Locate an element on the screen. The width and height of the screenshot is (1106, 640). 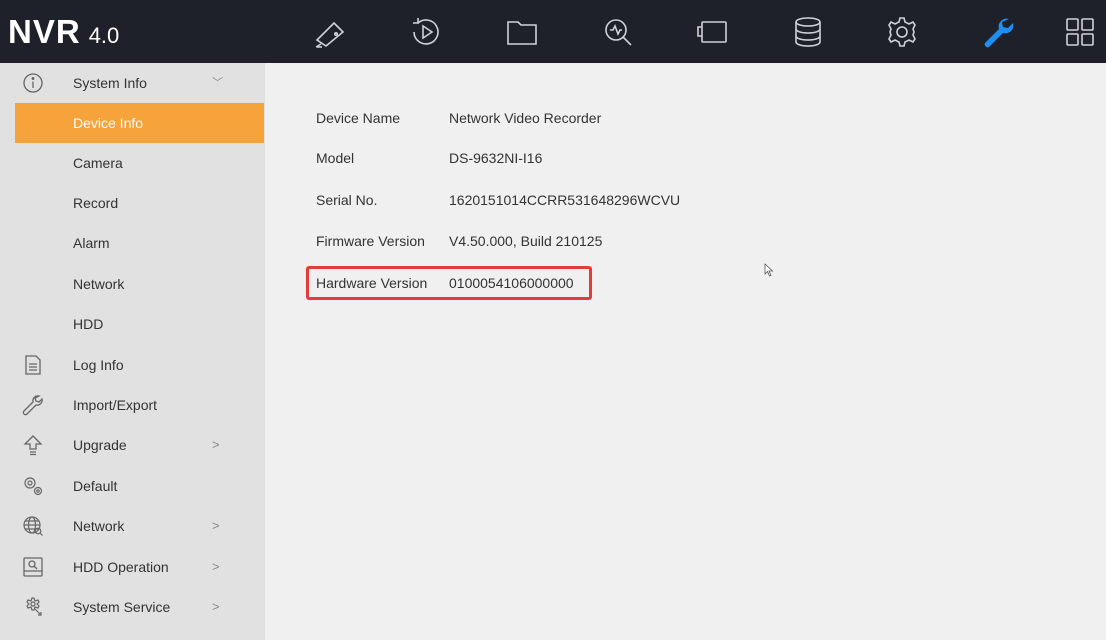
service-gear-icon is located at coordinates (33, 607).